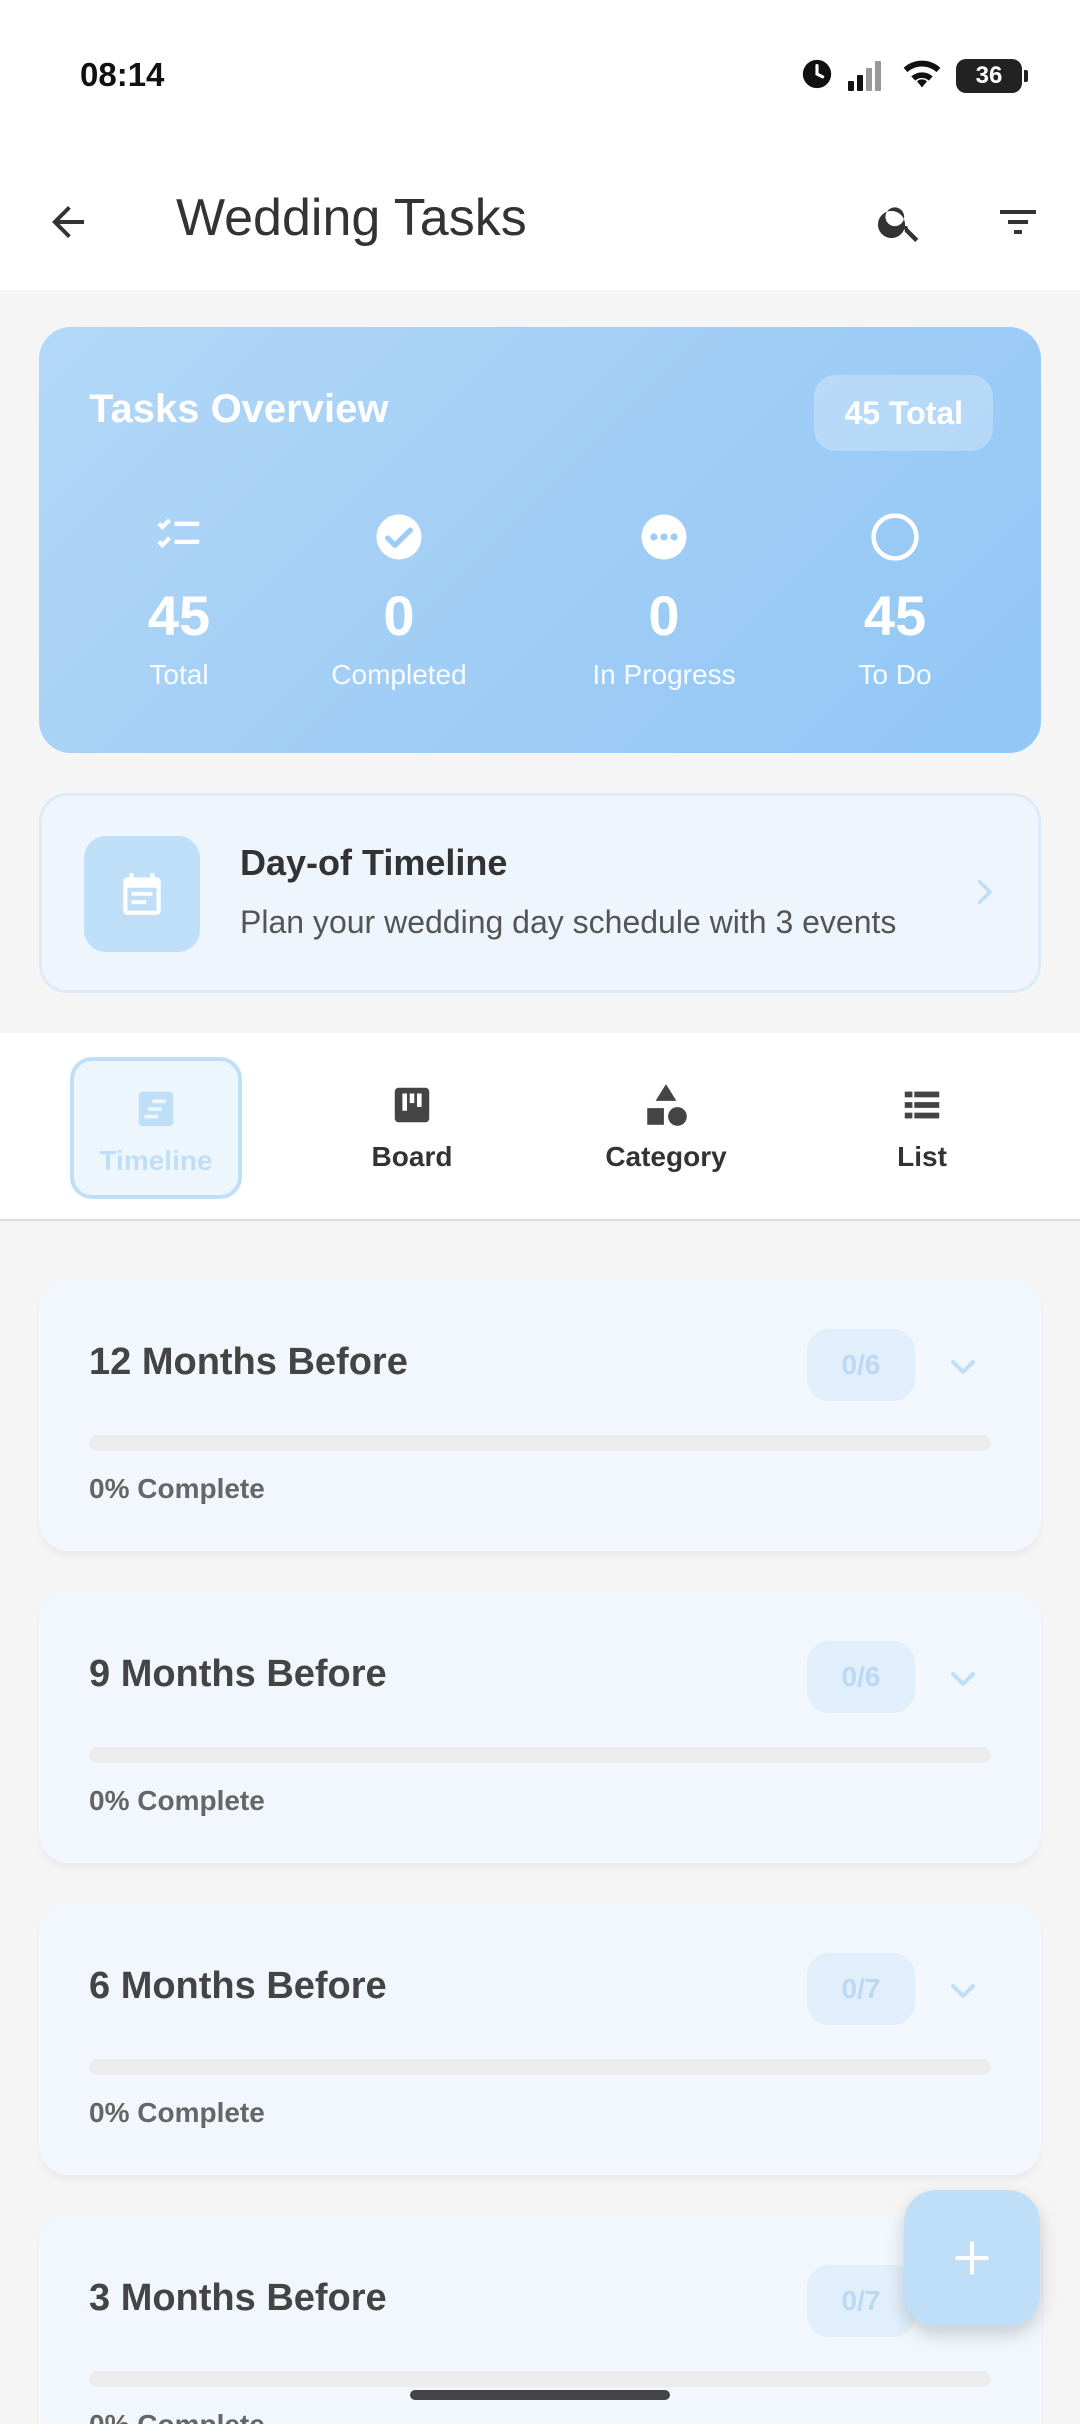 The image size is (1080, 2424). Describe the element at coordinates (122, 74) in the screenshot. I see `status-time: 08:14` at that location.